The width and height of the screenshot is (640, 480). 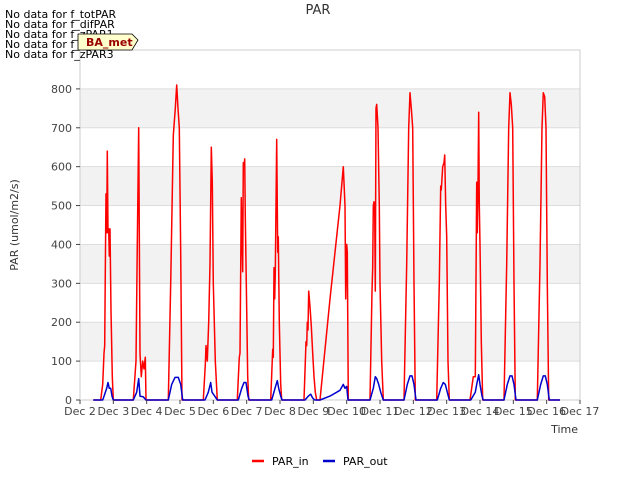 I want to click on x-tick-label: Dec 3, so click(x=113, y=411).